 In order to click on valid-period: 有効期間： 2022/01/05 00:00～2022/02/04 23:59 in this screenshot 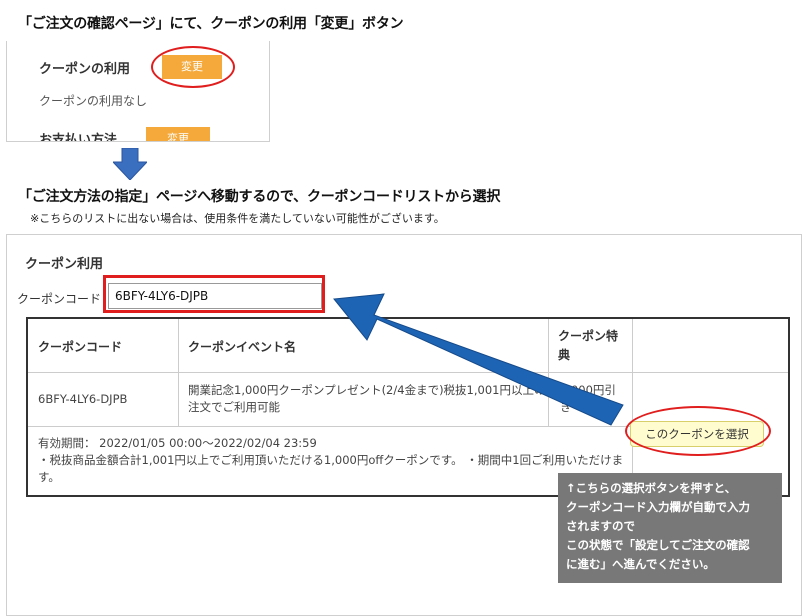, I will do `click(177, 443)`.